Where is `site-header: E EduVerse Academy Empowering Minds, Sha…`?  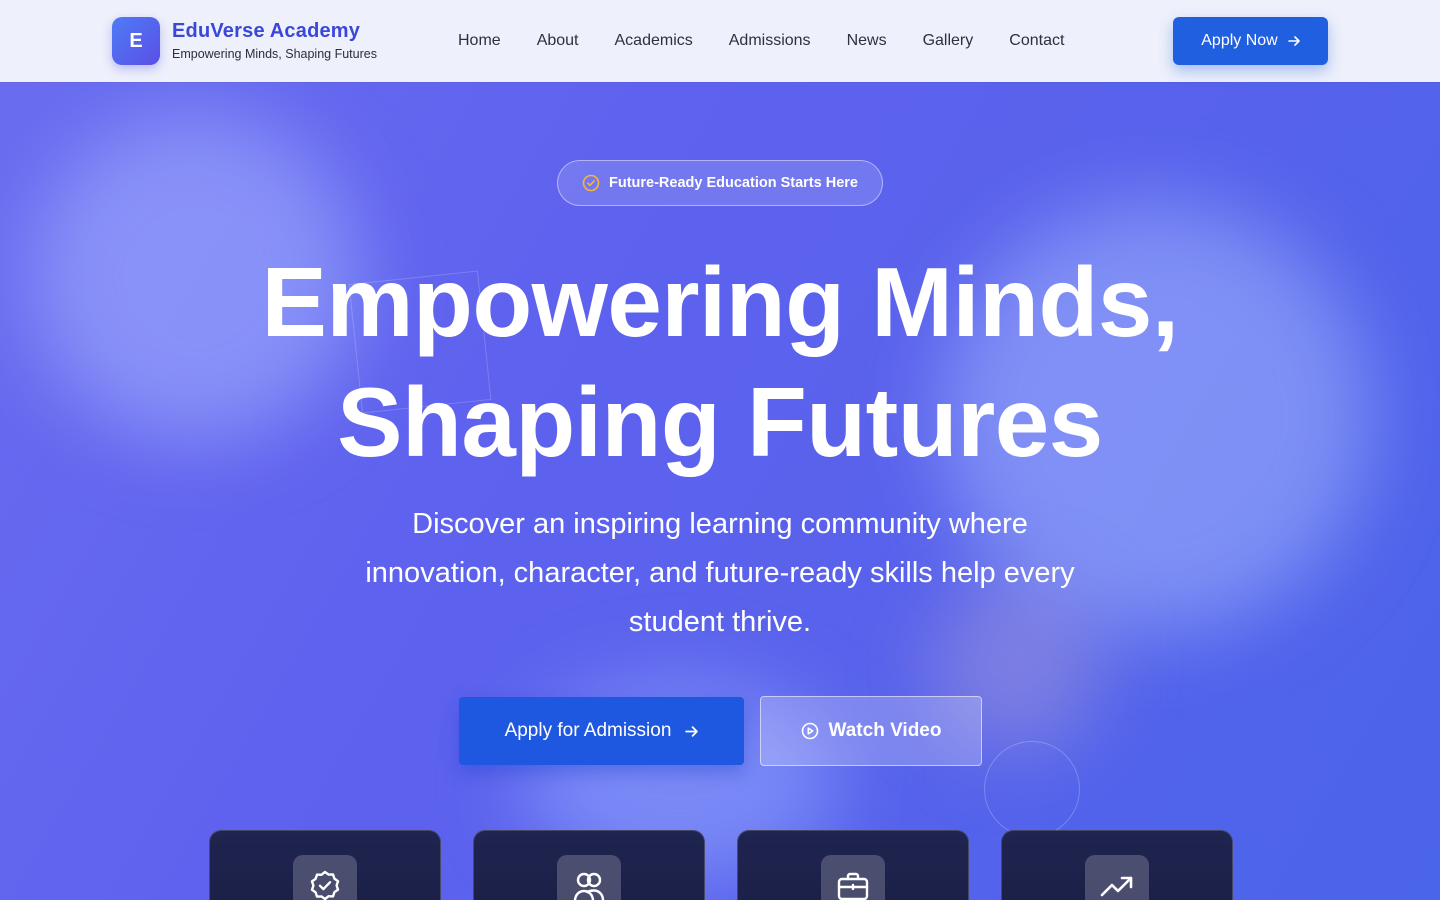
site-header: E EduVerse Academy Empowering Minds, Sha… is located at coordinates (720, 41).